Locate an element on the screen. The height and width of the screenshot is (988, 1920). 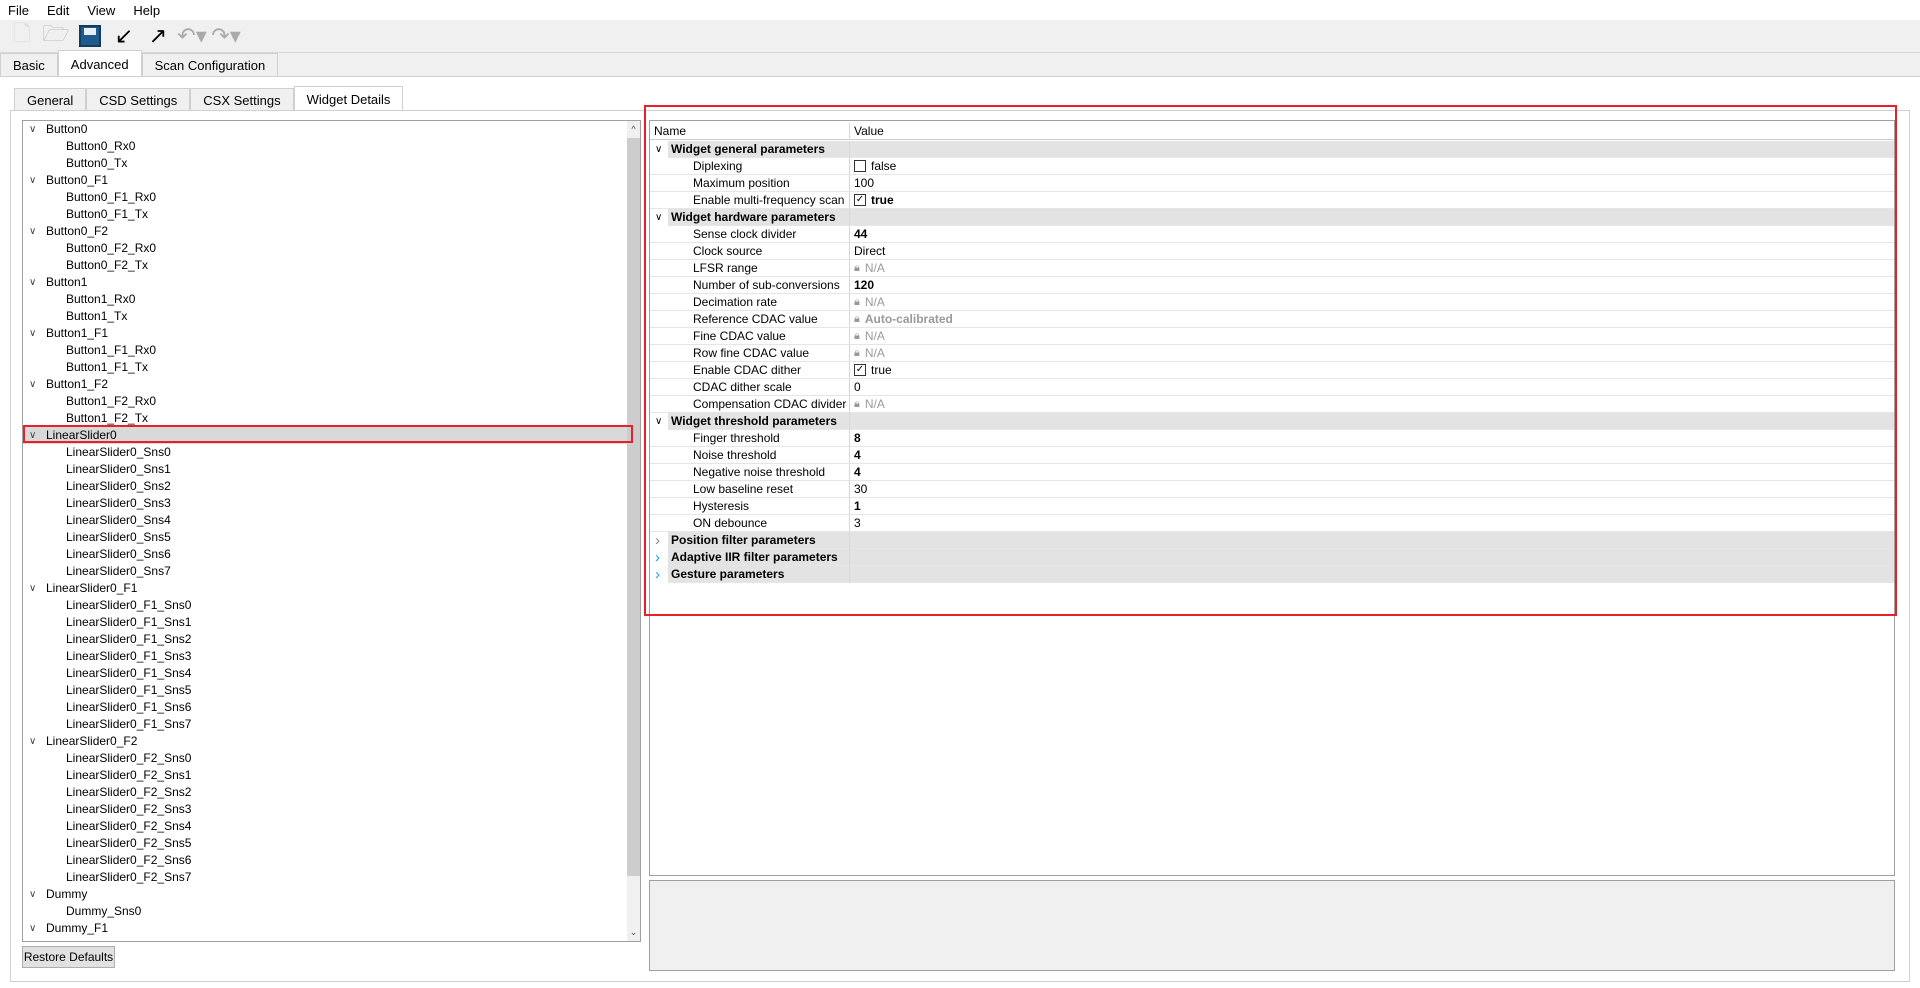
parameter-value-cell: false is located at coordinates (1372, 166).